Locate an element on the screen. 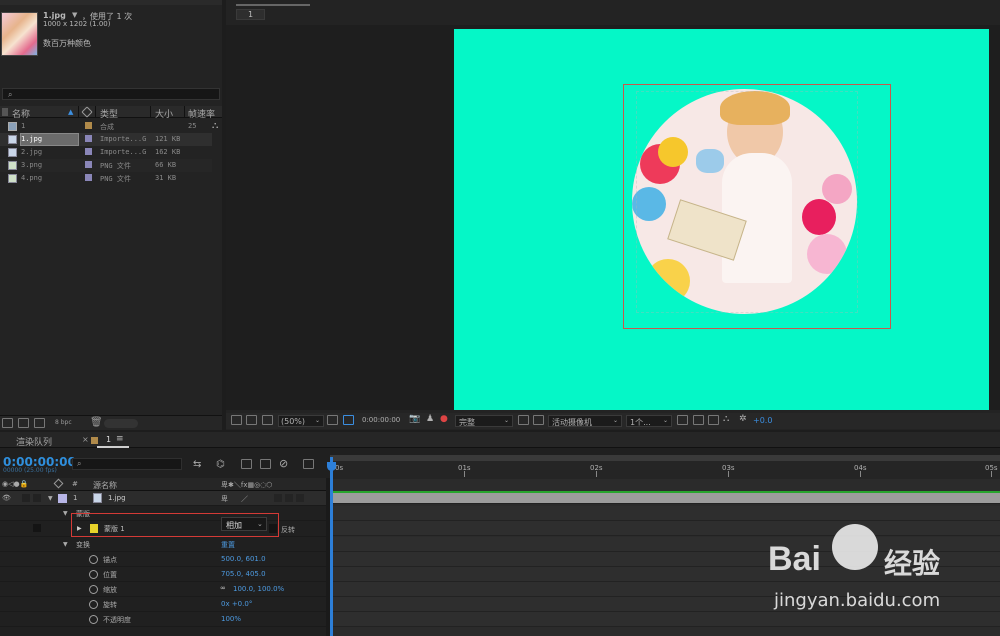  comp-mini-flowchart-icon: ⇆ is located at coordinates (197, 464).